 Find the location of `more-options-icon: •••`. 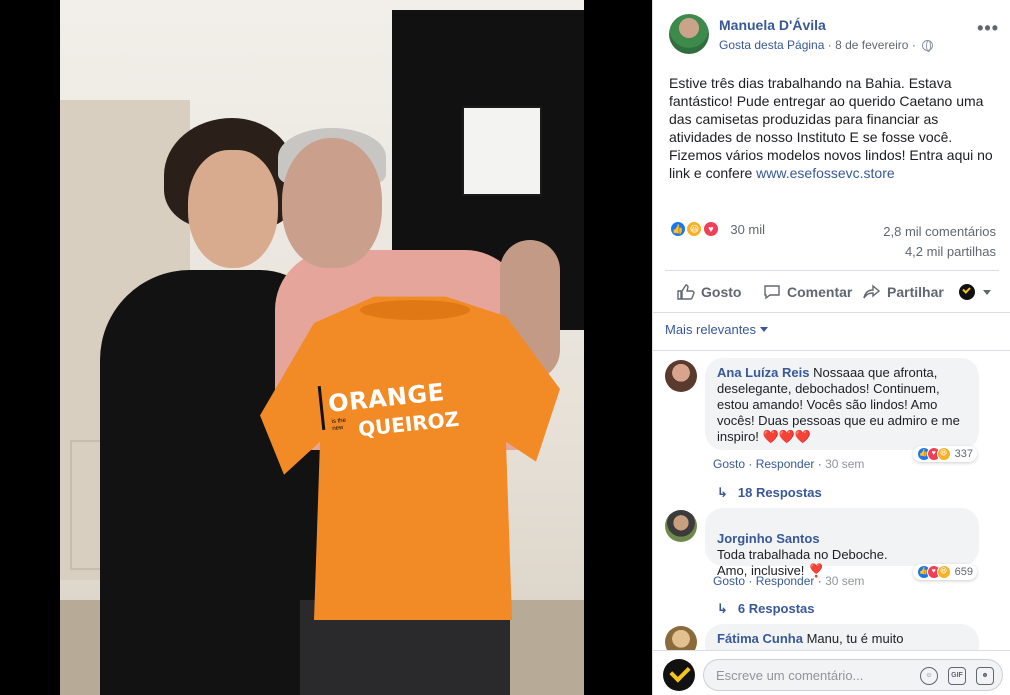

more-options-icon: ••• is located at coordinates (988, 28).